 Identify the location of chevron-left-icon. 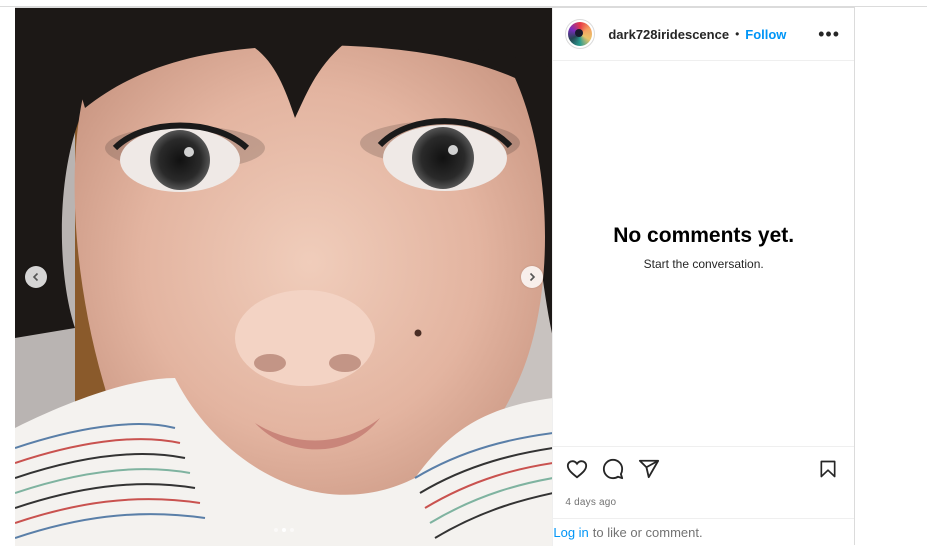
(35, 277).